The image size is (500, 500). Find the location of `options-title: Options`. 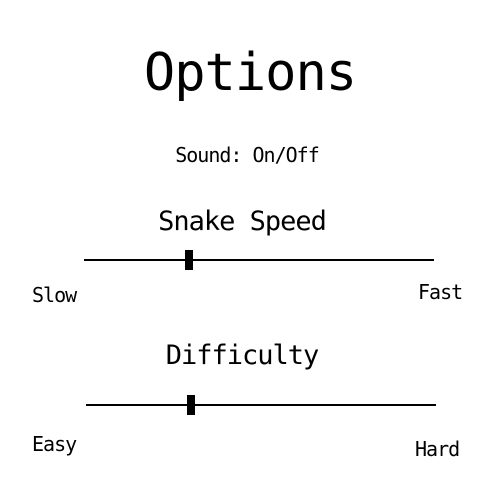

options-title: Options is located at coordinates (250, 73).